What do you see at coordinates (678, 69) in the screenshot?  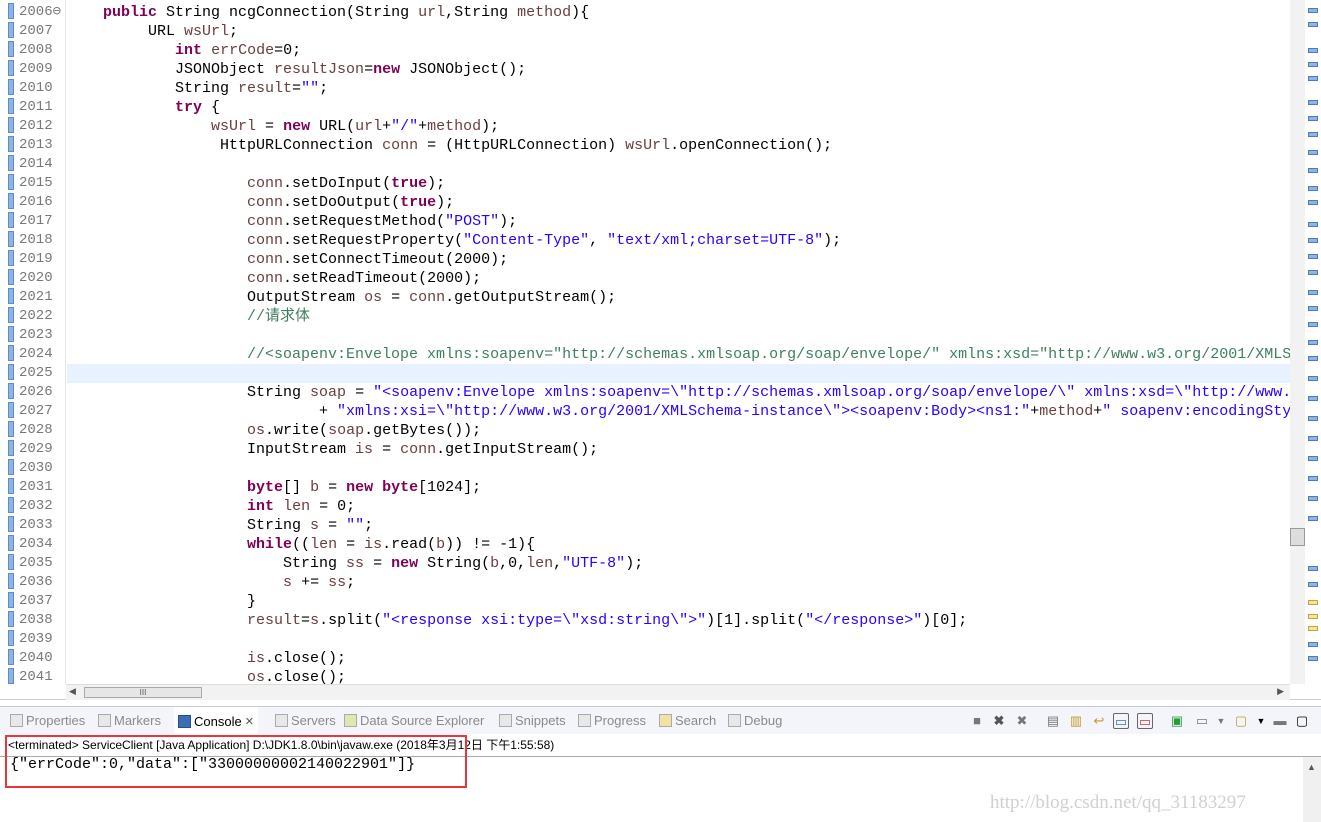 I see `code-line: JSONObject resultJson=new JSONObject();` at bounding box center [678, 69].